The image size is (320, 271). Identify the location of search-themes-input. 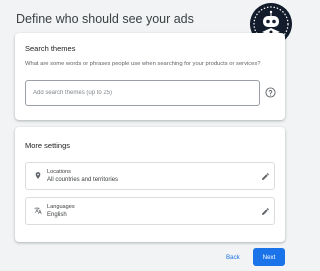
(142, 93).